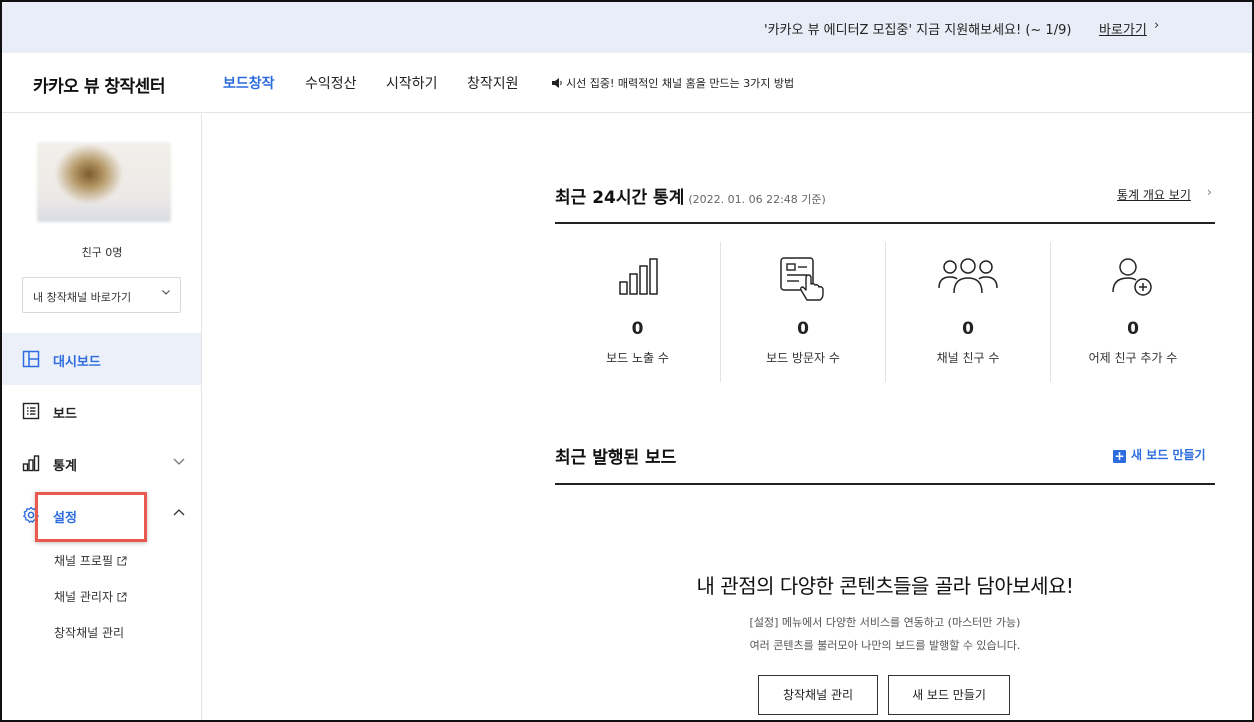 The image size is (1254, 722). What do you see at coordinates (968, 358) in the screenshot?
I see `stat-label: 채널 친구 수` at bounding box center [968, 358].